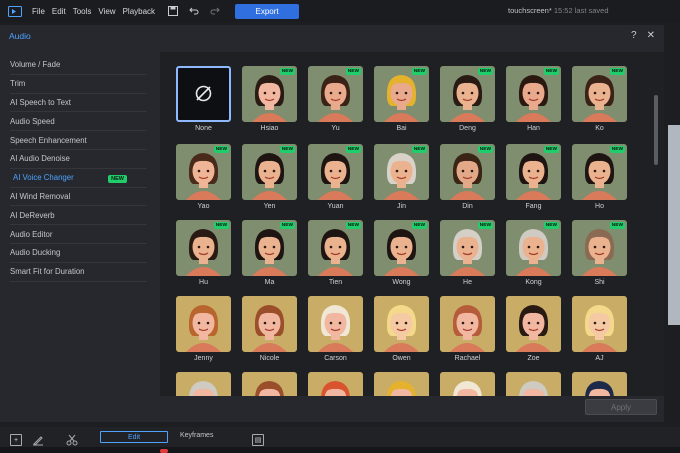  What do you see at coordinates (599, 329) in the screenshot?
I see `voice-aj: AJ` at bounding box center [599, 329].